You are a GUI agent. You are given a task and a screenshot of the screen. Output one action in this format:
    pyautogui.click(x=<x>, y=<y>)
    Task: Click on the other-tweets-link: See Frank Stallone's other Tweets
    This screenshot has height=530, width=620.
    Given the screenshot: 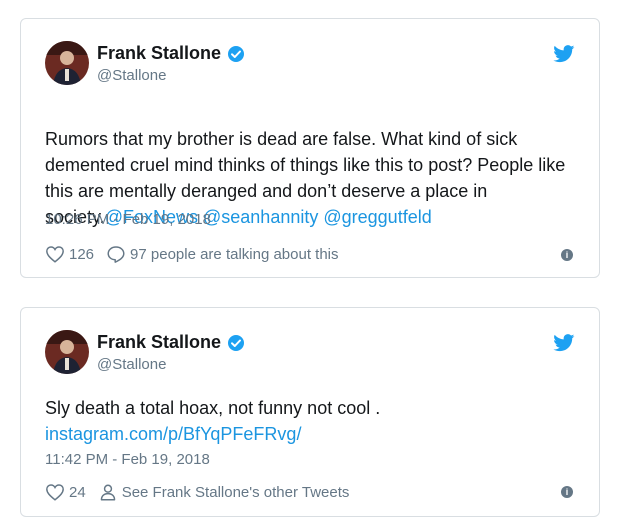 What is the action you would take?
    pyautogui.click(x=236, y=492)
    